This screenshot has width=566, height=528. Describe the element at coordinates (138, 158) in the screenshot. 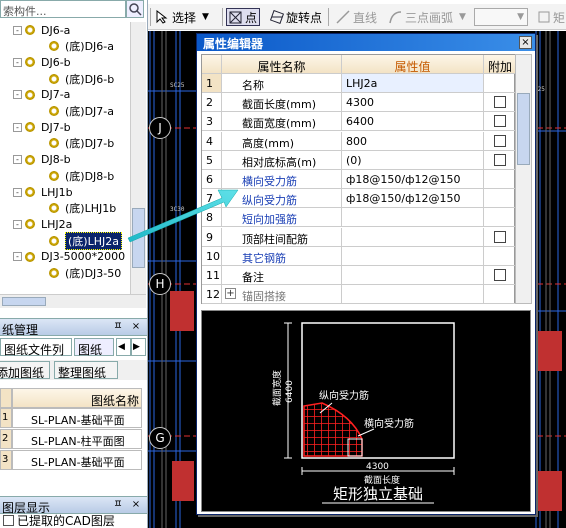

I see `tree-vertical-scrollbar` at that location.